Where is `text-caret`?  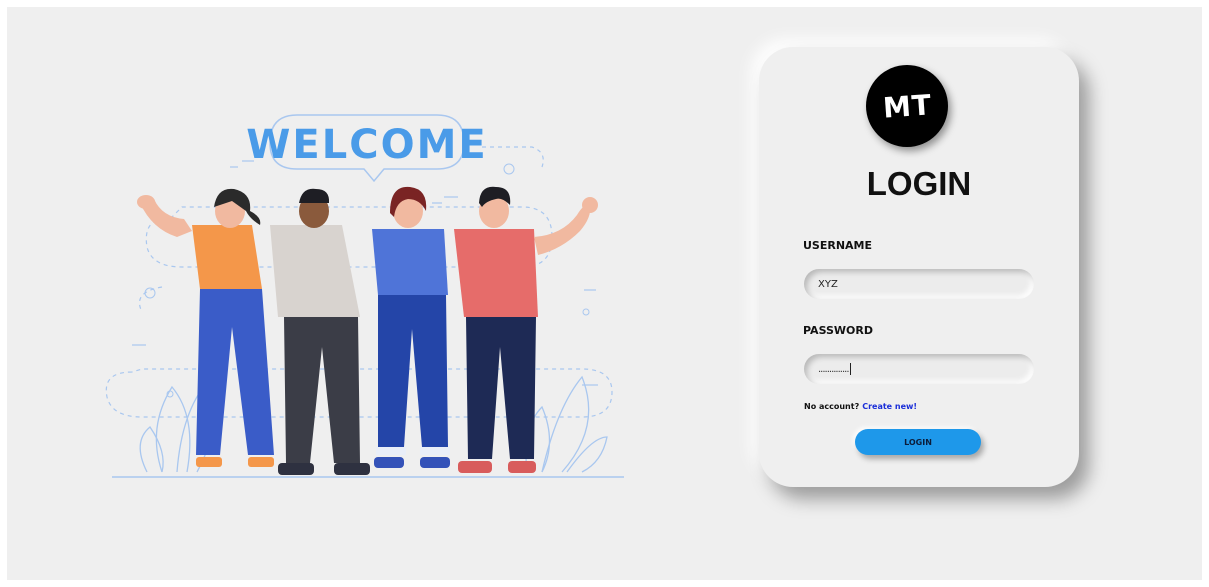
text-caret is located at coordinates (850, 369).